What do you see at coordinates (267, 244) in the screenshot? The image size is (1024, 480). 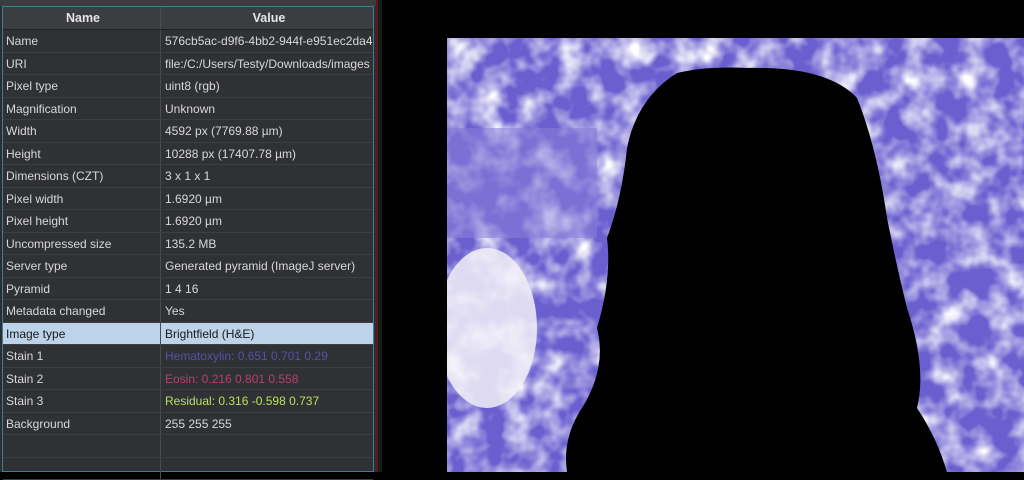 I see `property-value: 135.2 MB` at bounding box center [267, 244].